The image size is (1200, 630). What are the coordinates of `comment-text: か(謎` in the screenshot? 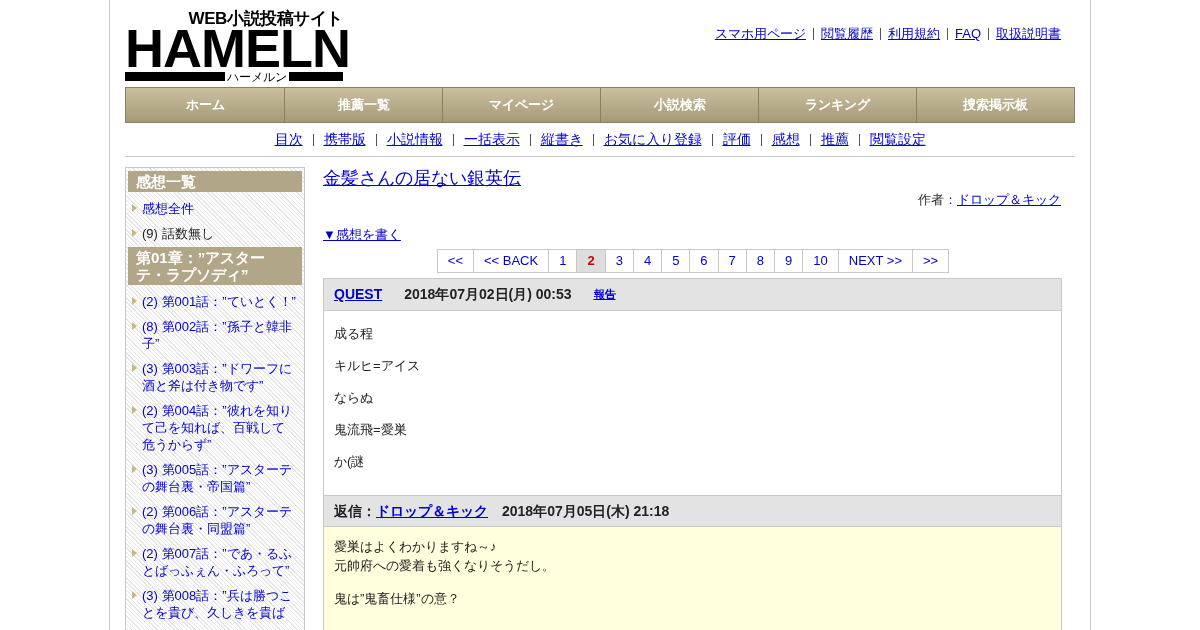 It's located at (350, 462).